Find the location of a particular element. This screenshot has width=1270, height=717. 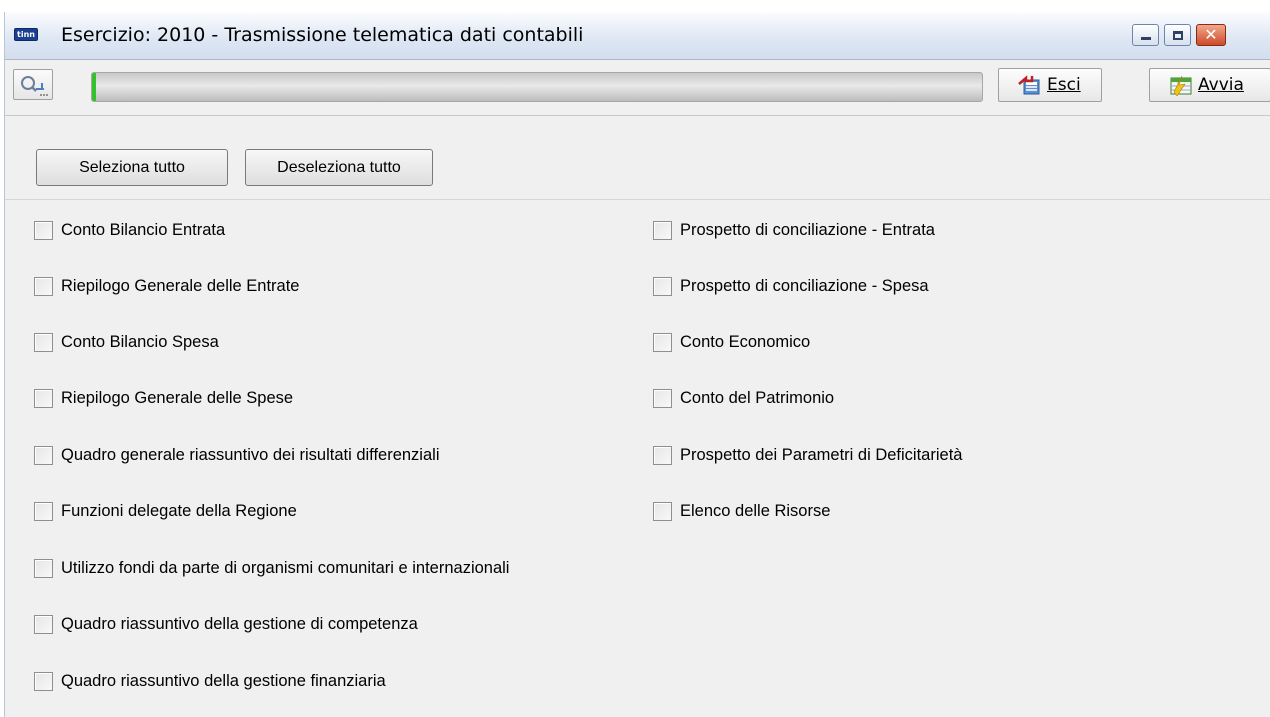

report-option: Riepilogo Generale delle Entrate is located at coordinates (167, 286).